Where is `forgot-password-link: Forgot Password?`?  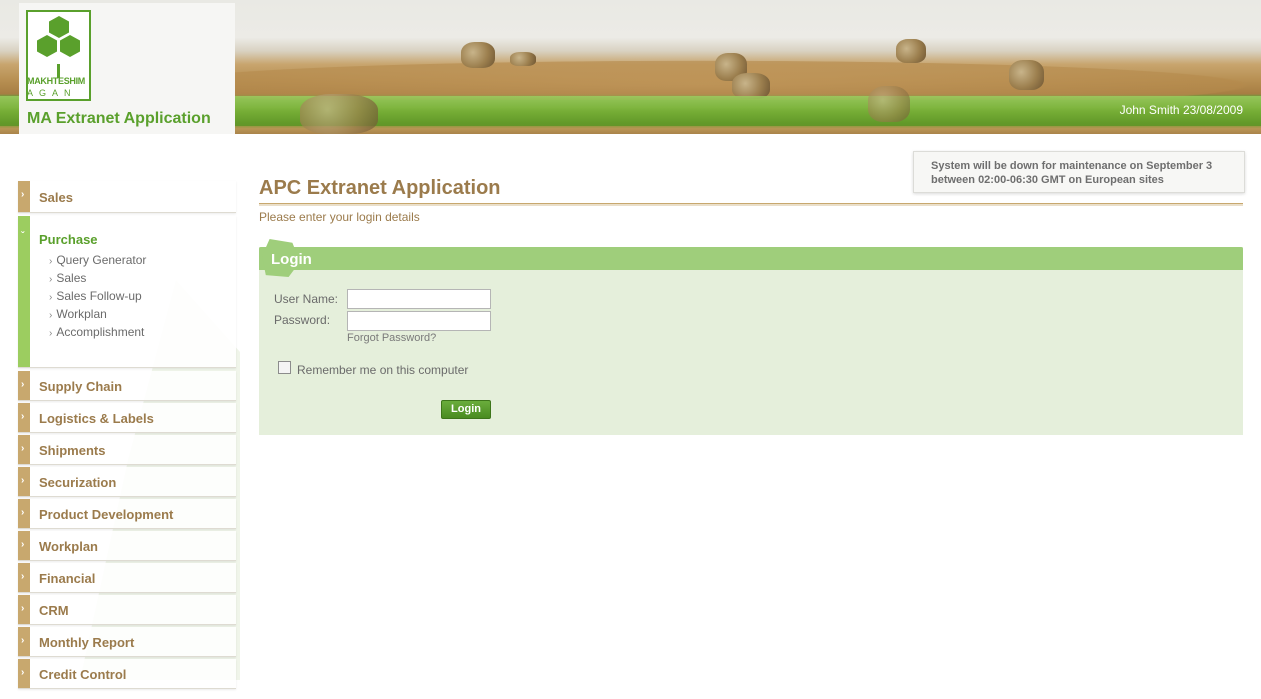
forgot-password-link: Forgot Password? is located at coordinates (391, 338).